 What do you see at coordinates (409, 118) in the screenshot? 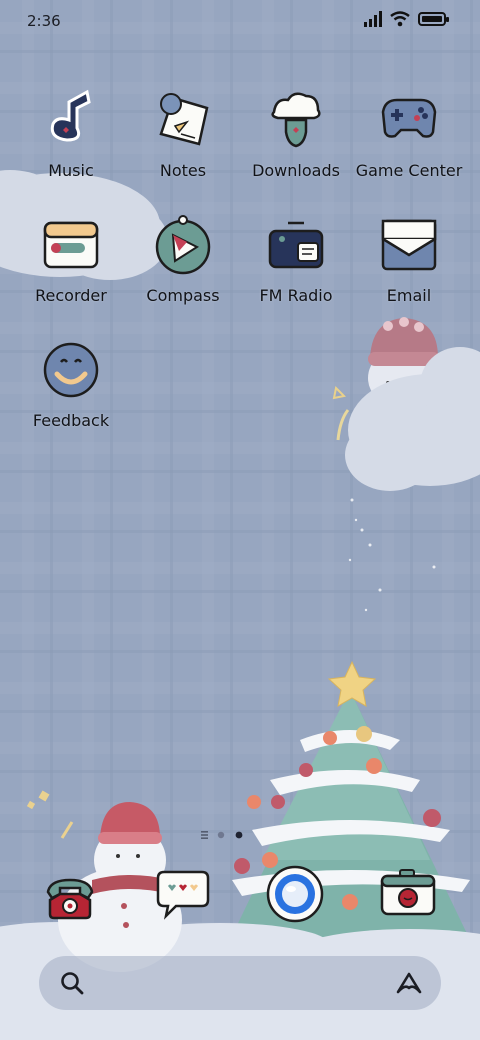
I see `gamepad-icon` at bounding box center [409, 118].